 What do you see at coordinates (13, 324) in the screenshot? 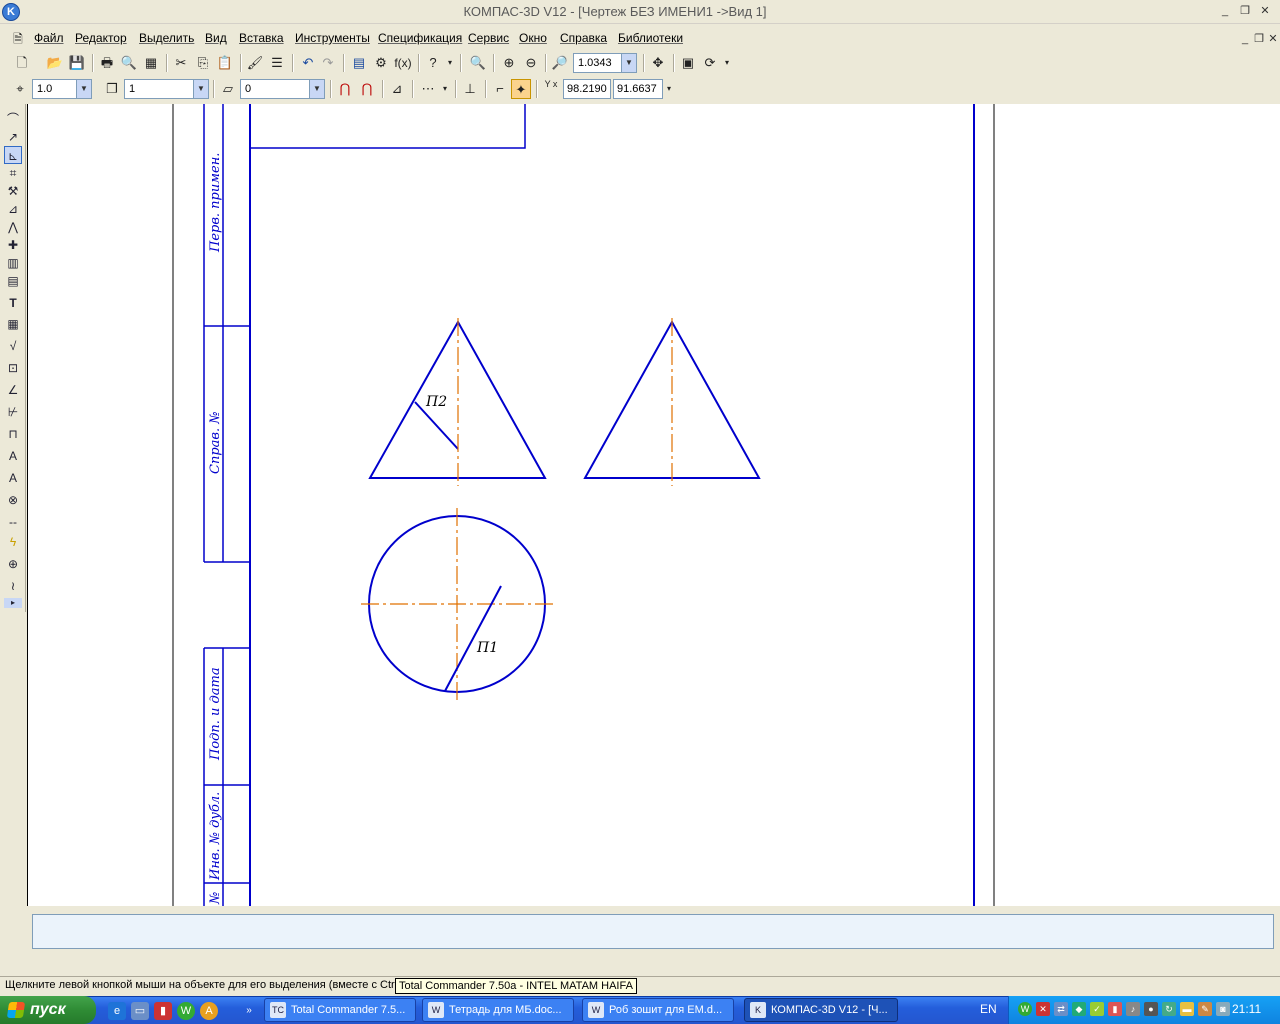
I see `table-icon: ▦` at bounding box center [13, 324].